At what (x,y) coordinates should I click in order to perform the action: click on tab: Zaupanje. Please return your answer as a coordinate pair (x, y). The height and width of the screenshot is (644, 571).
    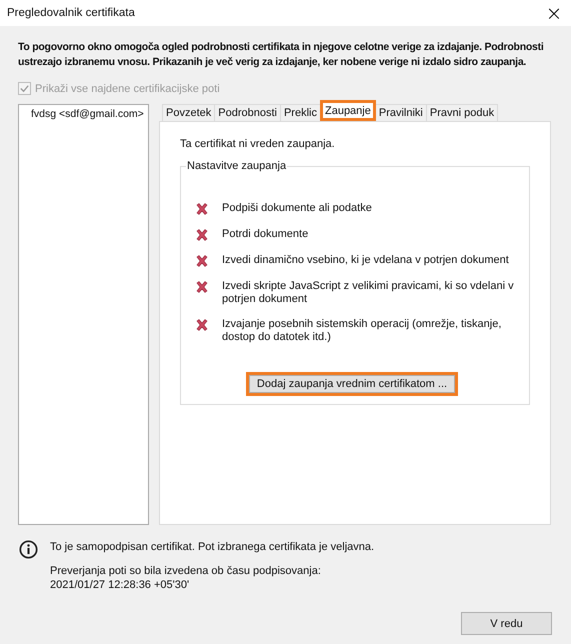
    Looking at the image, I should click on (348, 110).